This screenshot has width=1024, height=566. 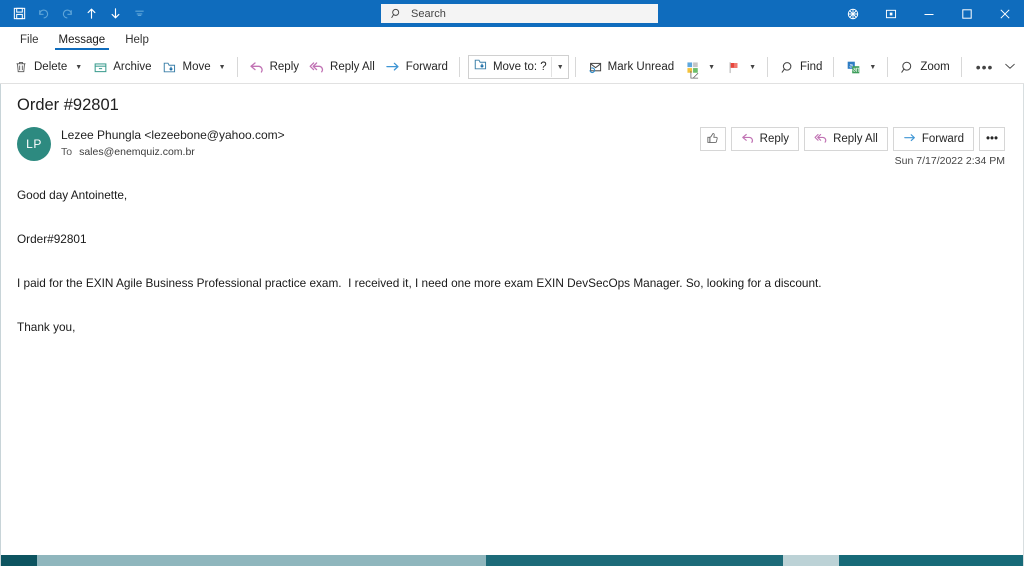 I want to click on more-commands-button: •••, so click(x=985, y=67).